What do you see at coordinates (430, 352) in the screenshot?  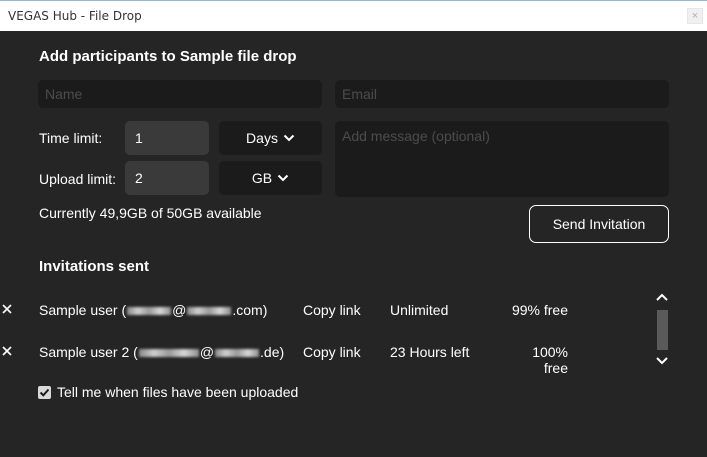 I see `invite-time-left: 23 Hours left` at bounding box center [430, 352].